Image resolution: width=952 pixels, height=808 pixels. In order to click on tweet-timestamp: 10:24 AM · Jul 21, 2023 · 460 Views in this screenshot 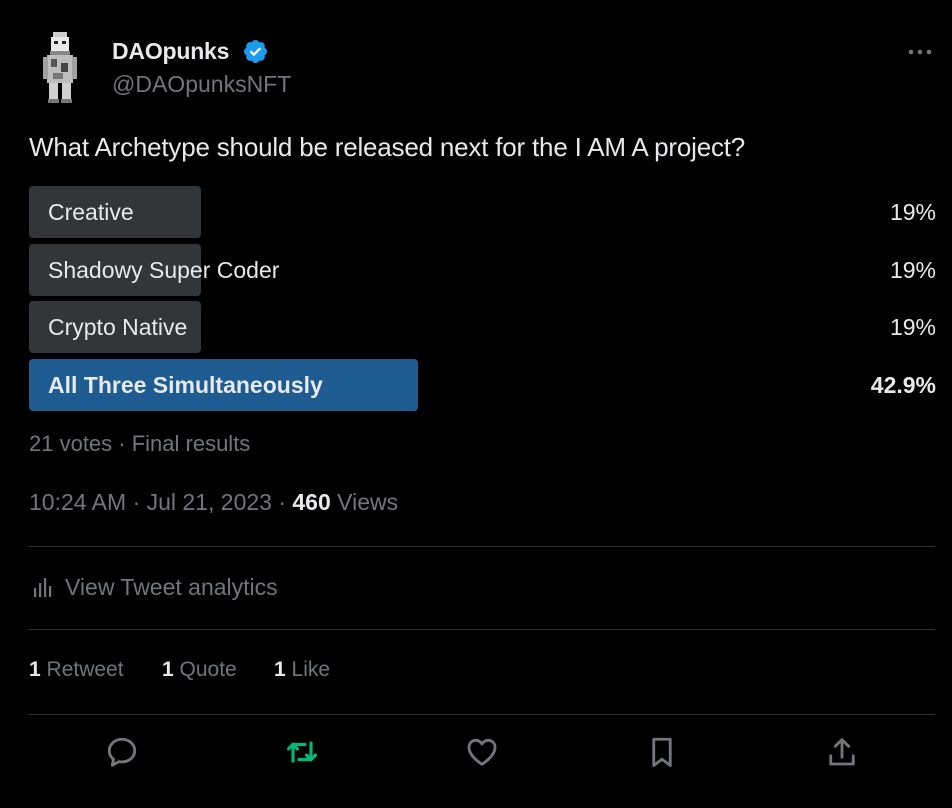, I will do `click(213, 502)`.